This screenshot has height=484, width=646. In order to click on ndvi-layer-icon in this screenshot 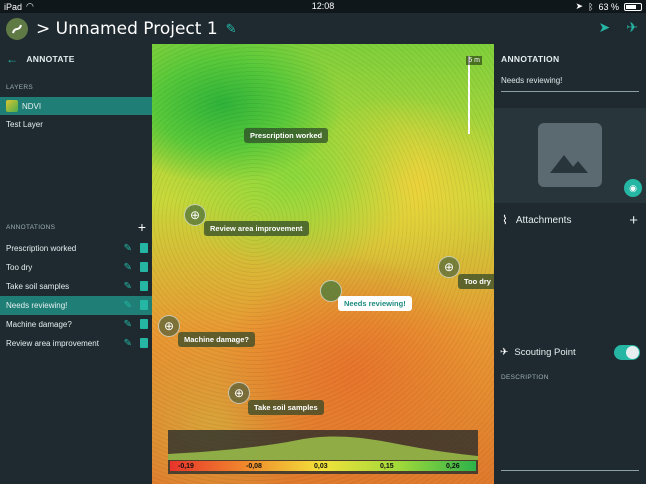, I will do `click(12, 106)`.